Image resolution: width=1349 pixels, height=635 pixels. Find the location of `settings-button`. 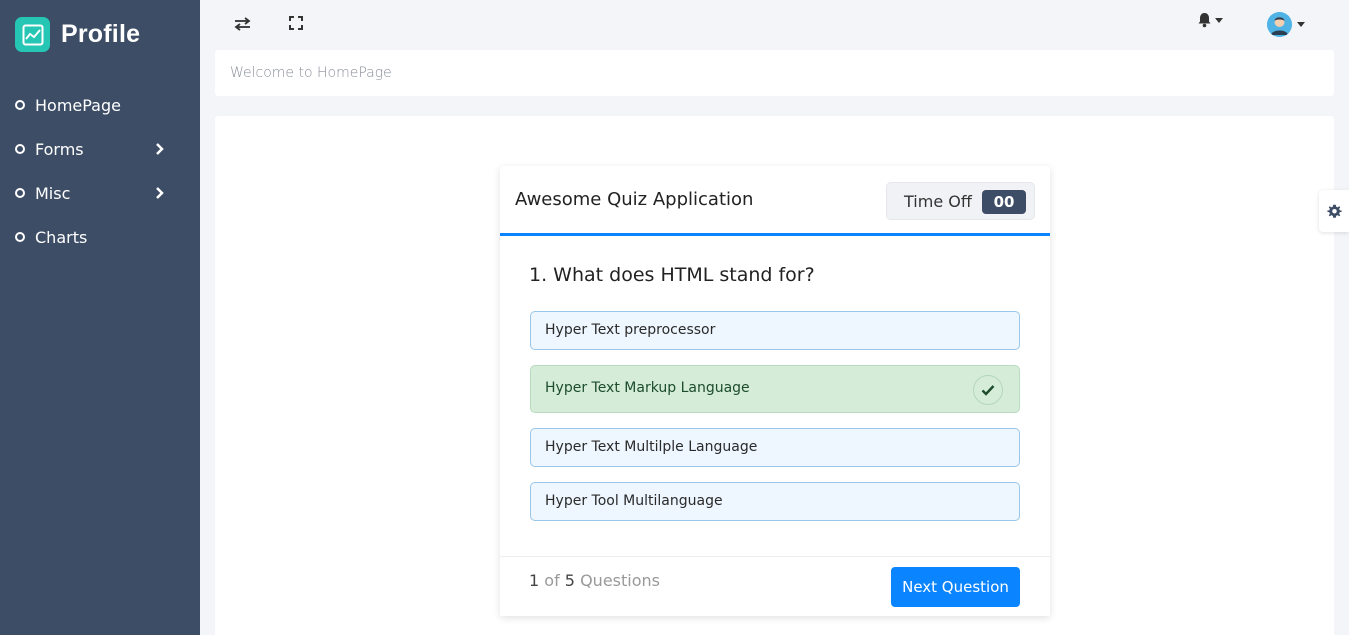

settings-button is located at coordinates (1334, 211).